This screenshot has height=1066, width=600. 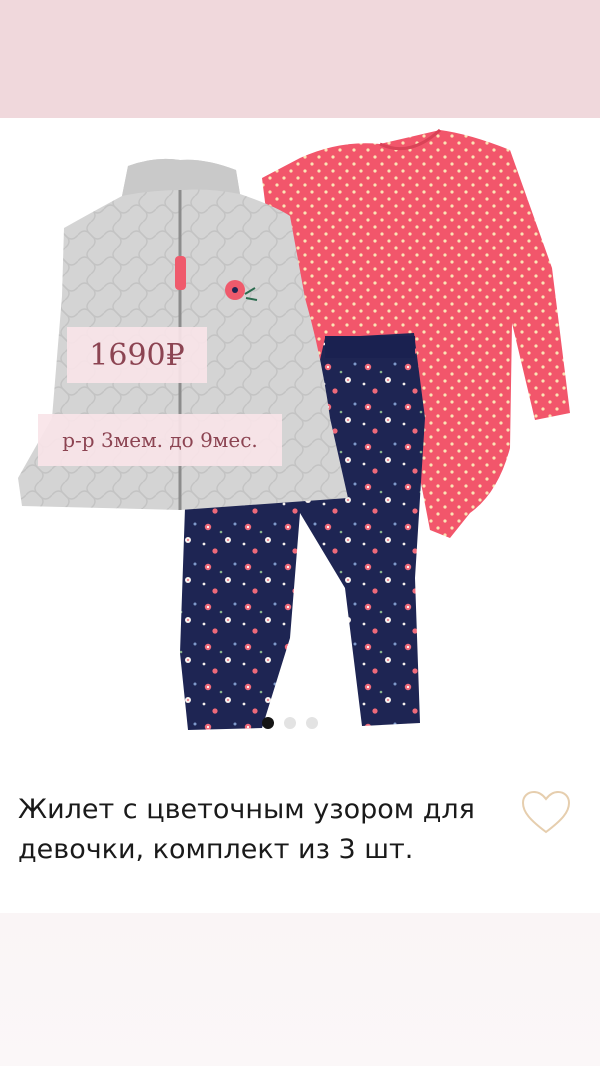 I want to click on size-badge: р-р 3мем. до 9мес., so click(x=160, y=440).